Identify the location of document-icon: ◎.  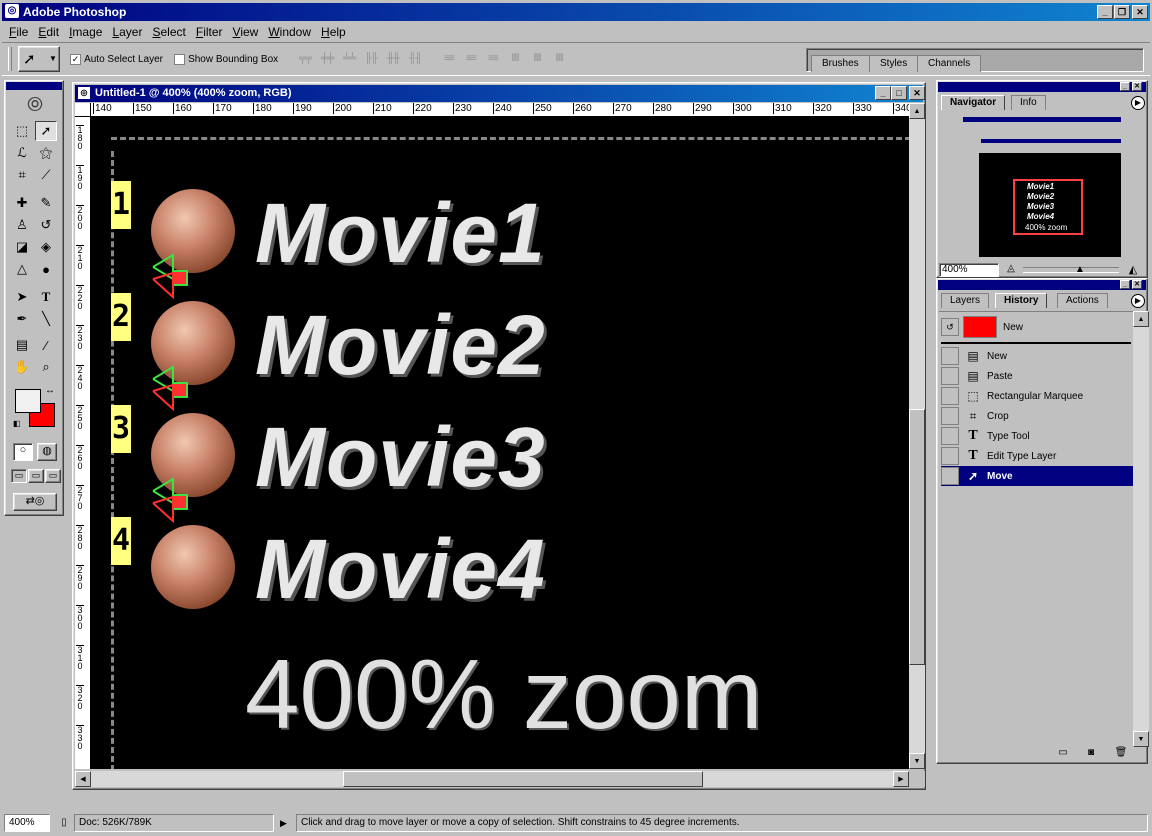
(84, 93).